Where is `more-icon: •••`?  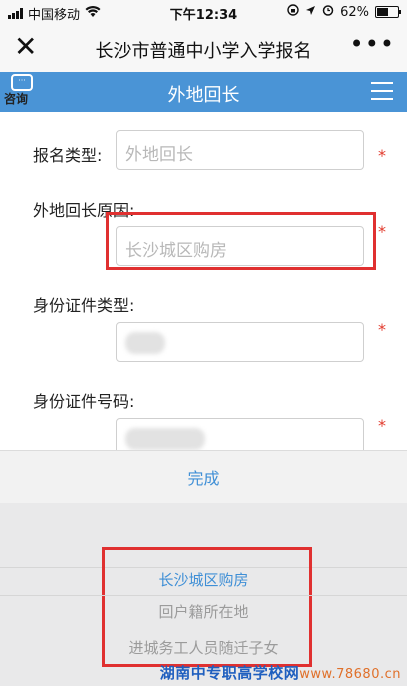 more-icon: ••• is located at coordinates (372, 44).